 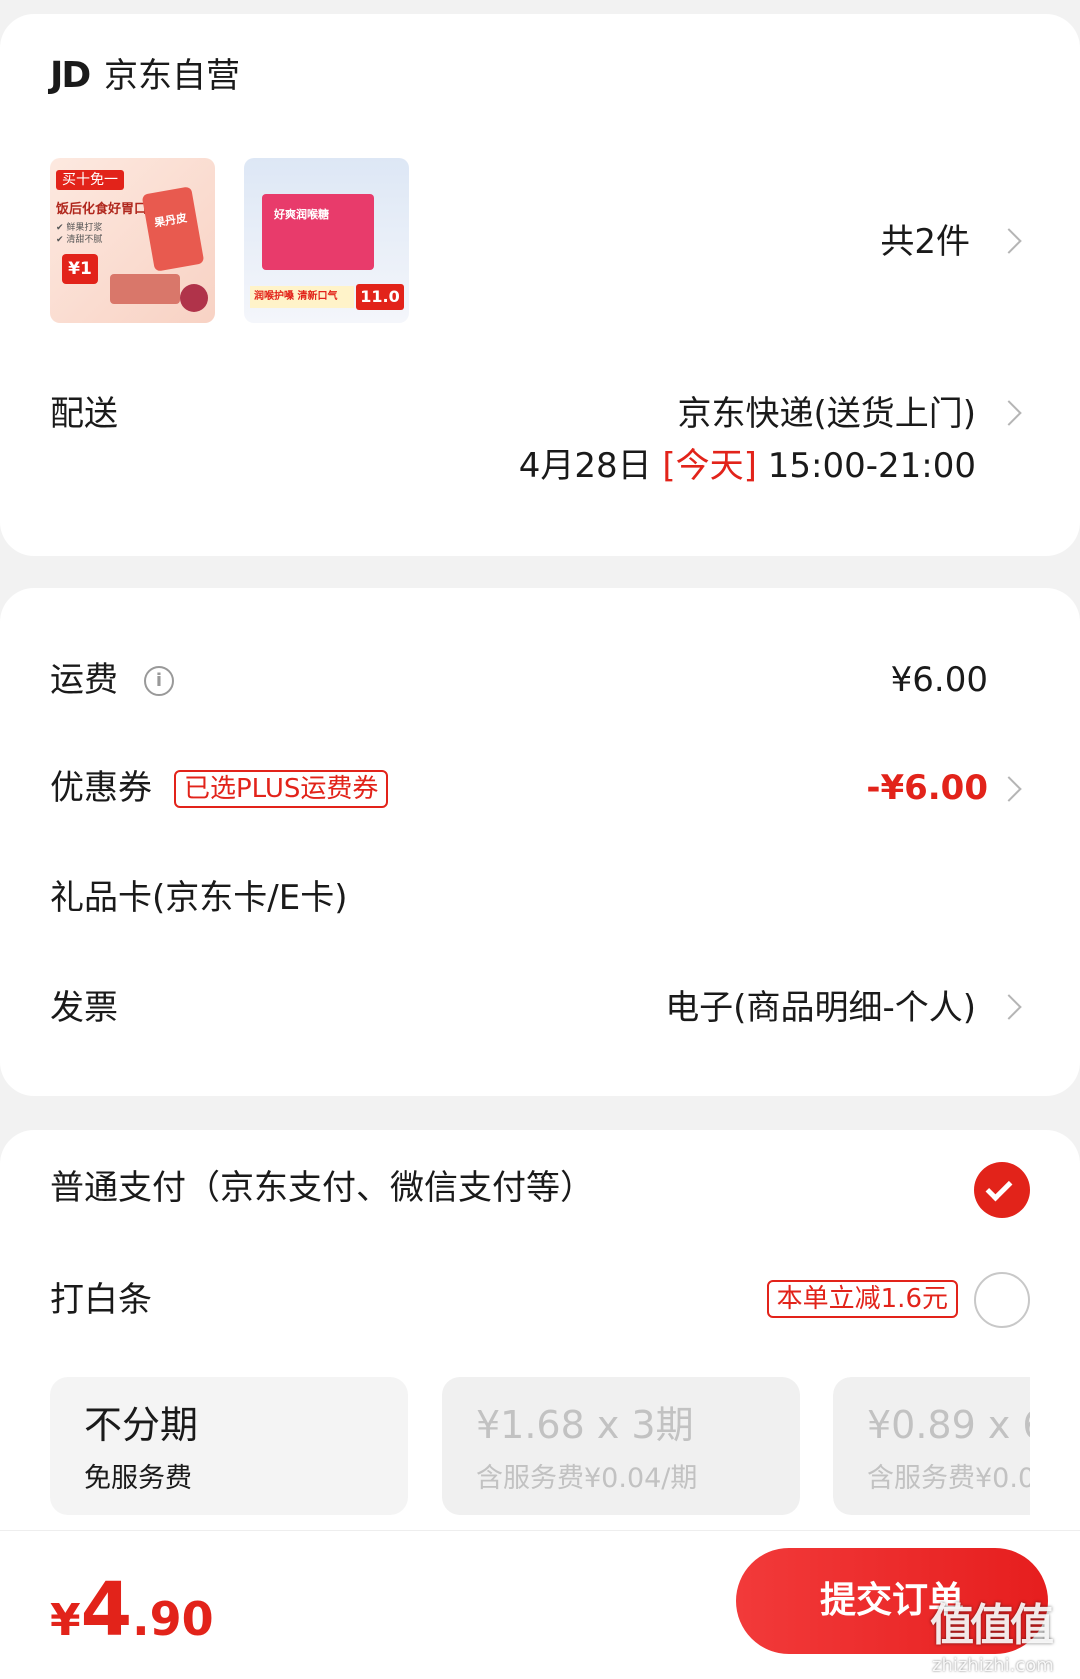 I want to click on baitiao-label: 打白条, so click(x=101, y=1300).